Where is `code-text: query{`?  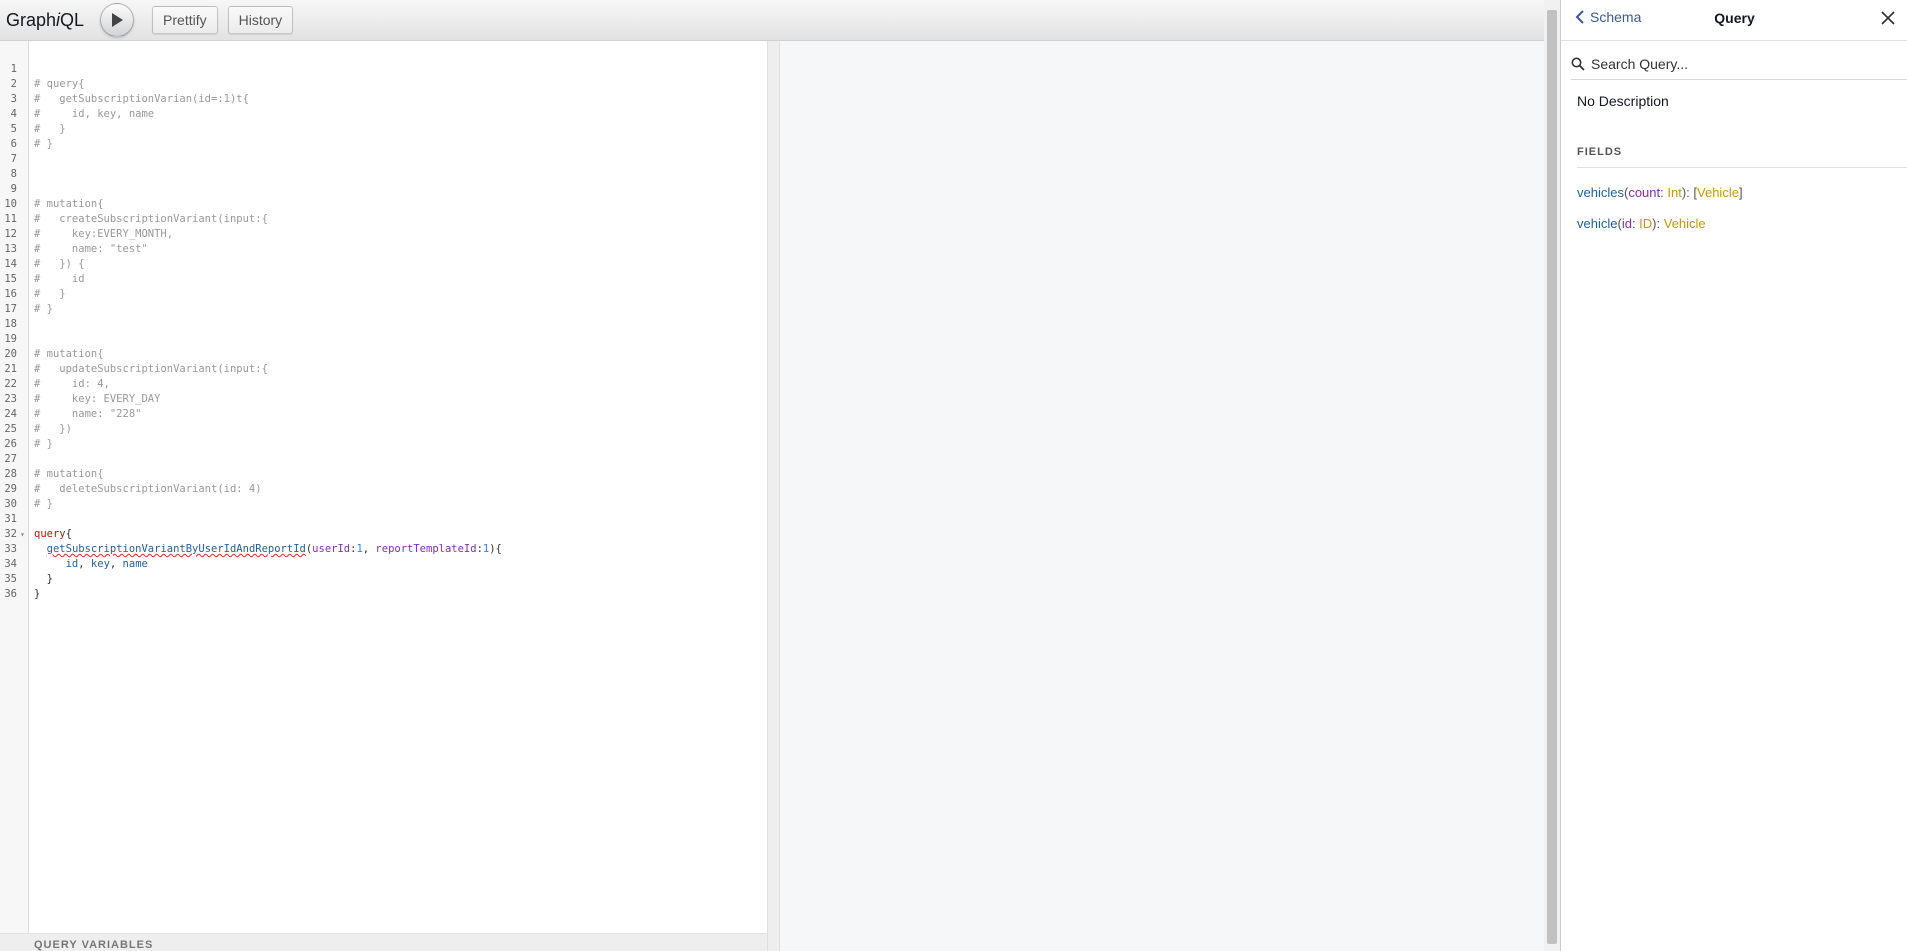
code-text: query{ is located at coordinates (53, 534).